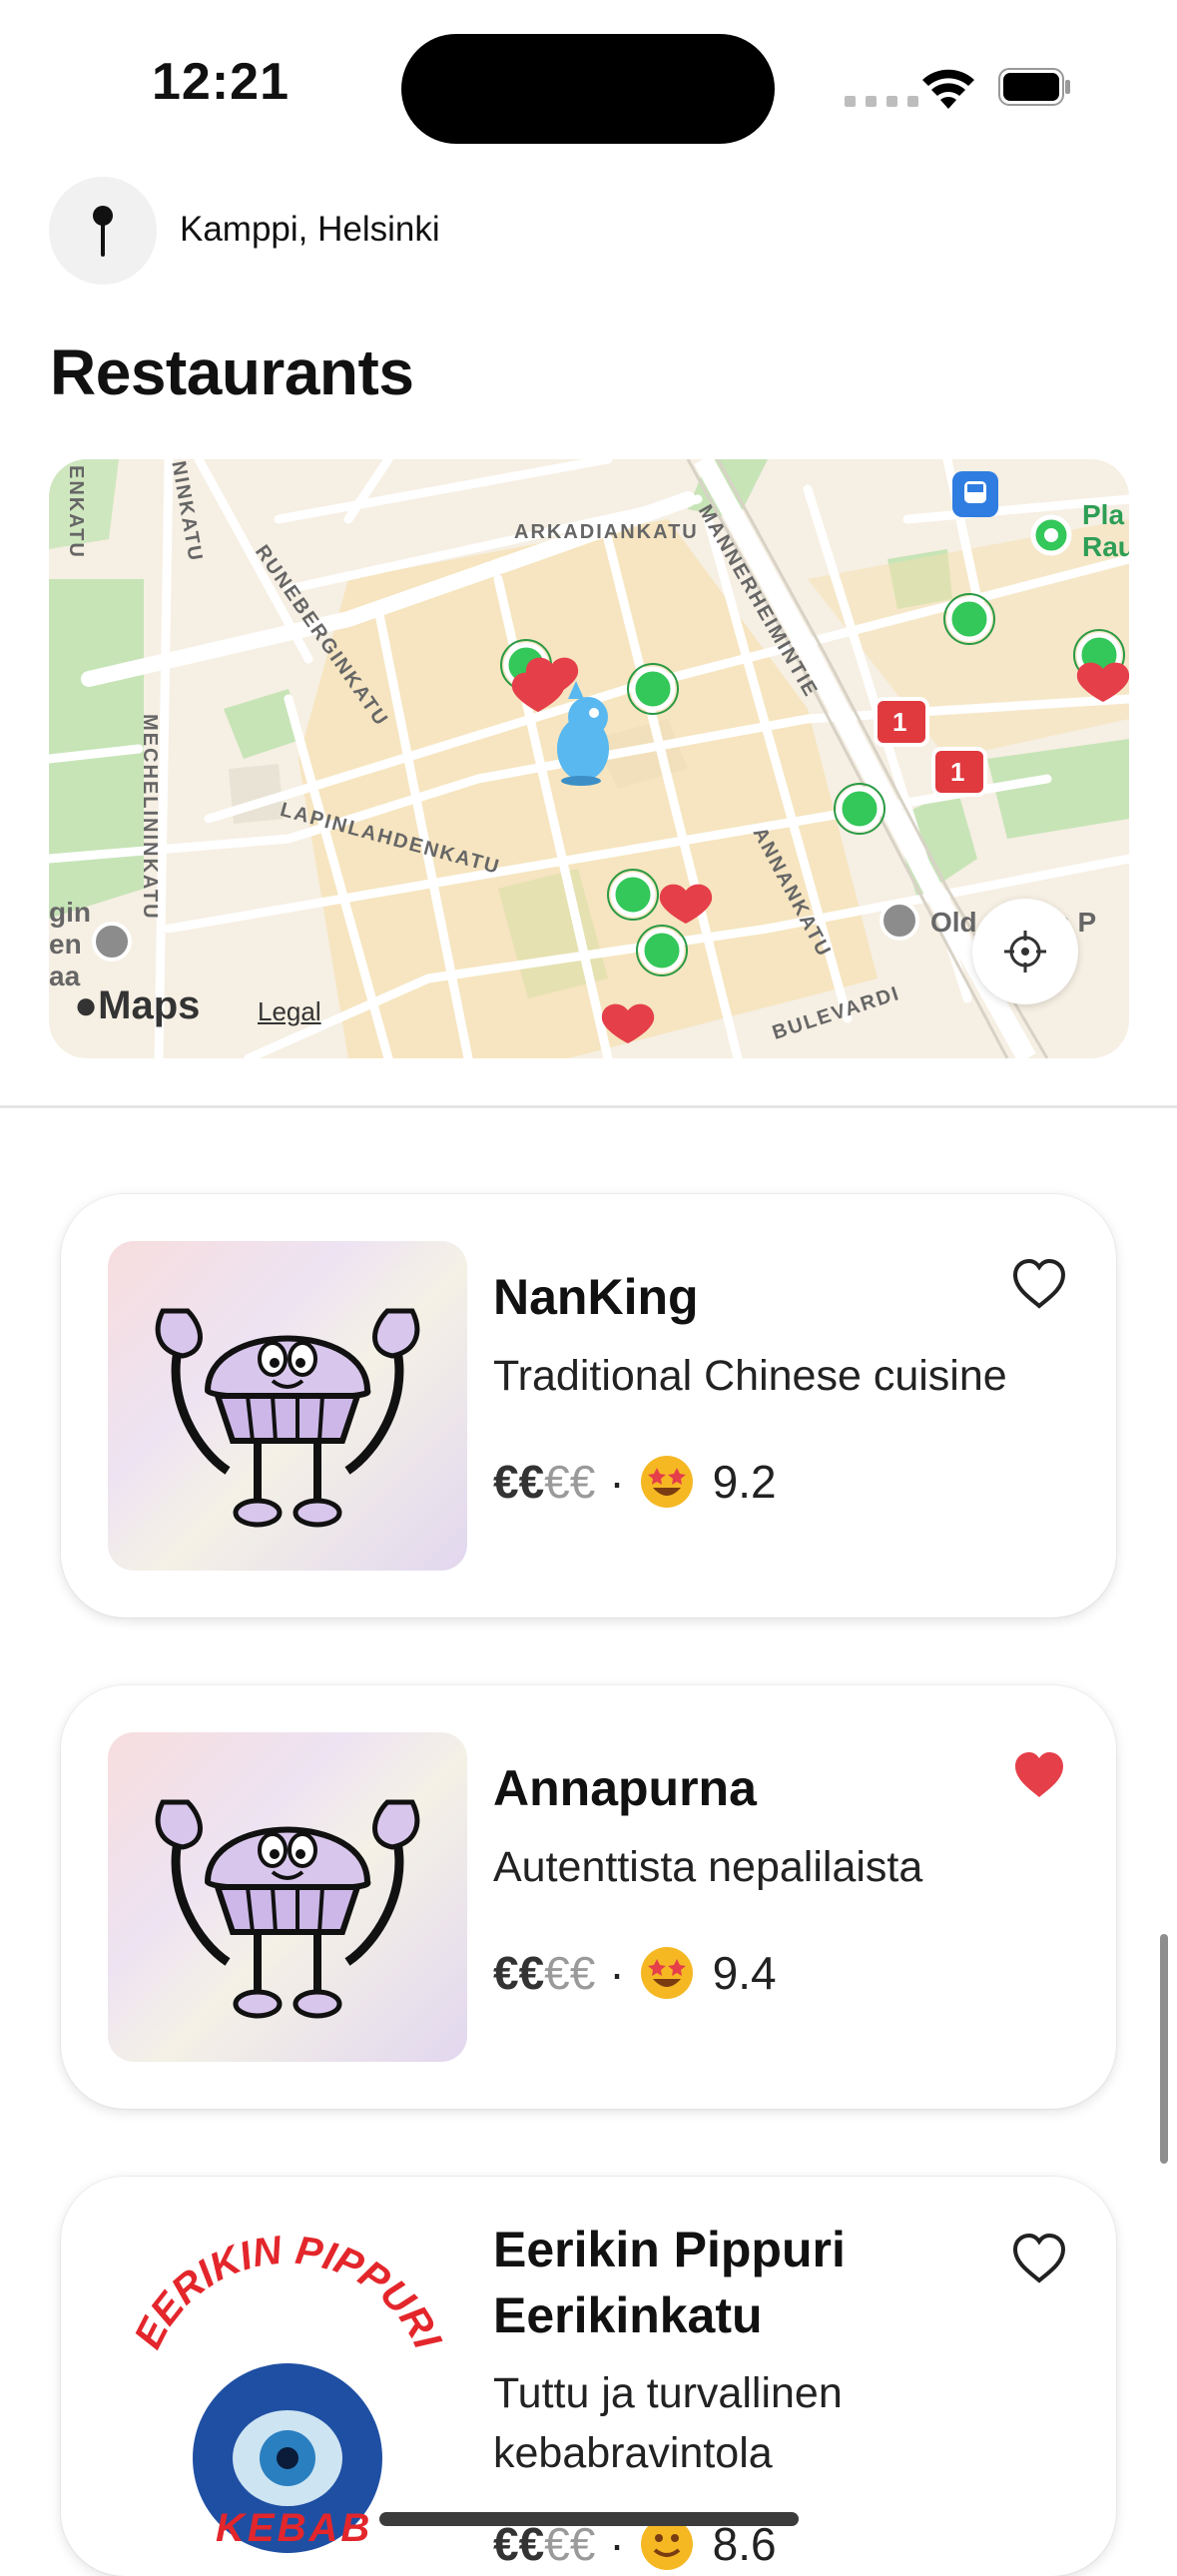 The image size is (1177, 2576). Describe the element at coordinates (287, 2291) in the screenshot. I see `logo-text-top: EERIKIN PIPPURI` at that location.